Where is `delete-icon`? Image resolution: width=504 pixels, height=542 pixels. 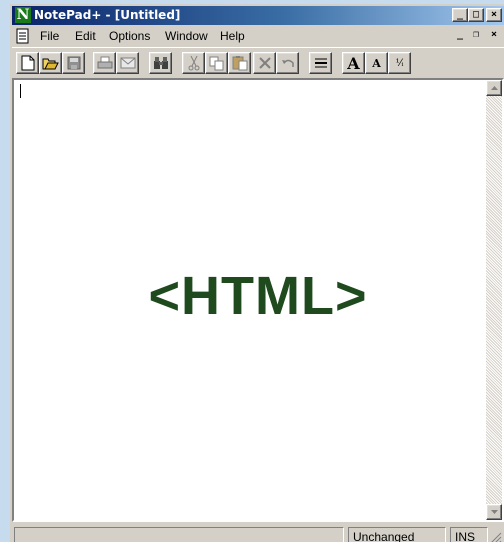
delete-icon is located at coordinates (264, 63).